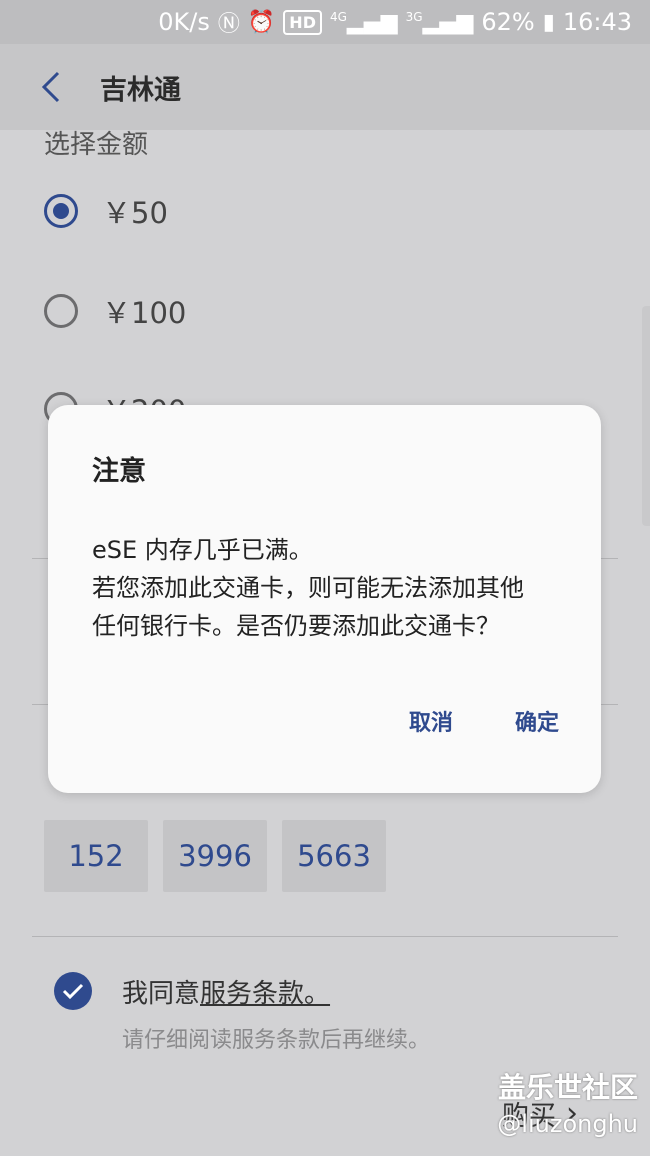 Image resolution: width=650 pixels, height=1156 pixels. Describe the element at coordinates (537, 721) in the screenshot. I see `confirm-button: 确定` at that location.